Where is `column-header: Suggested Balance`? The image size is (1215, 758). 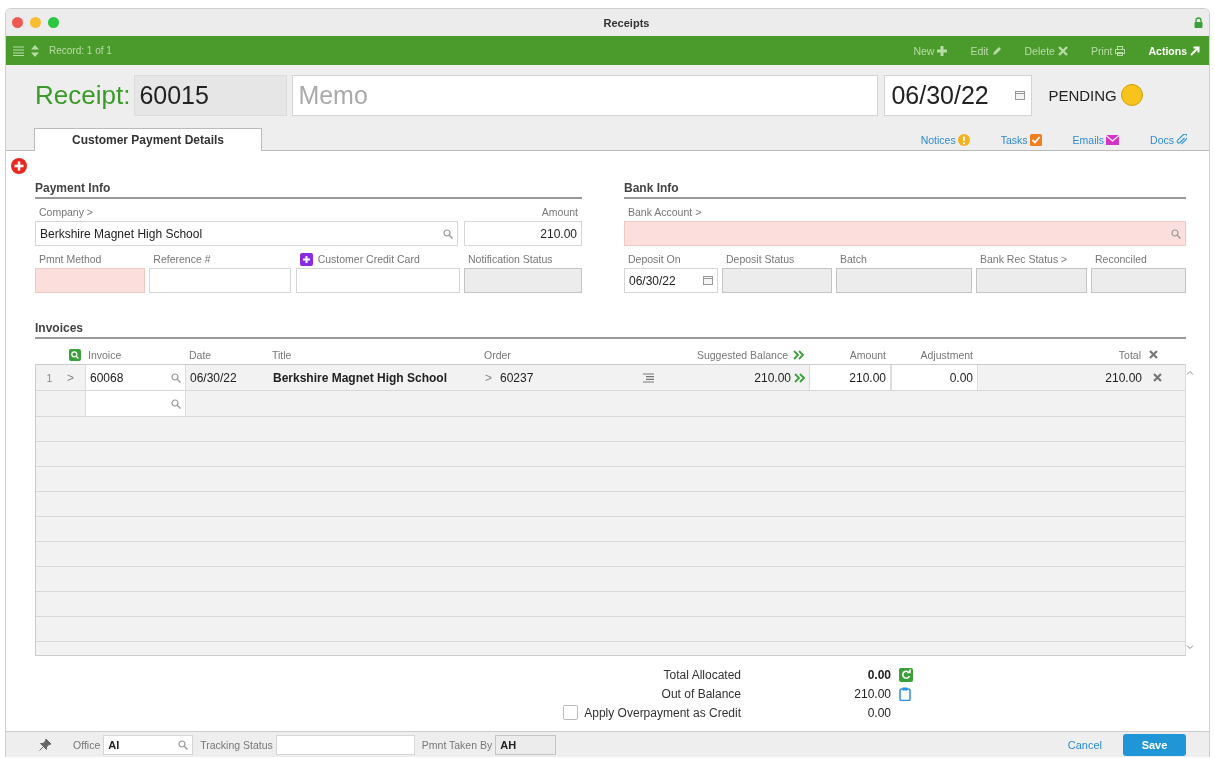
column-header: Suggested Balance is located at coordinates (742, 354).